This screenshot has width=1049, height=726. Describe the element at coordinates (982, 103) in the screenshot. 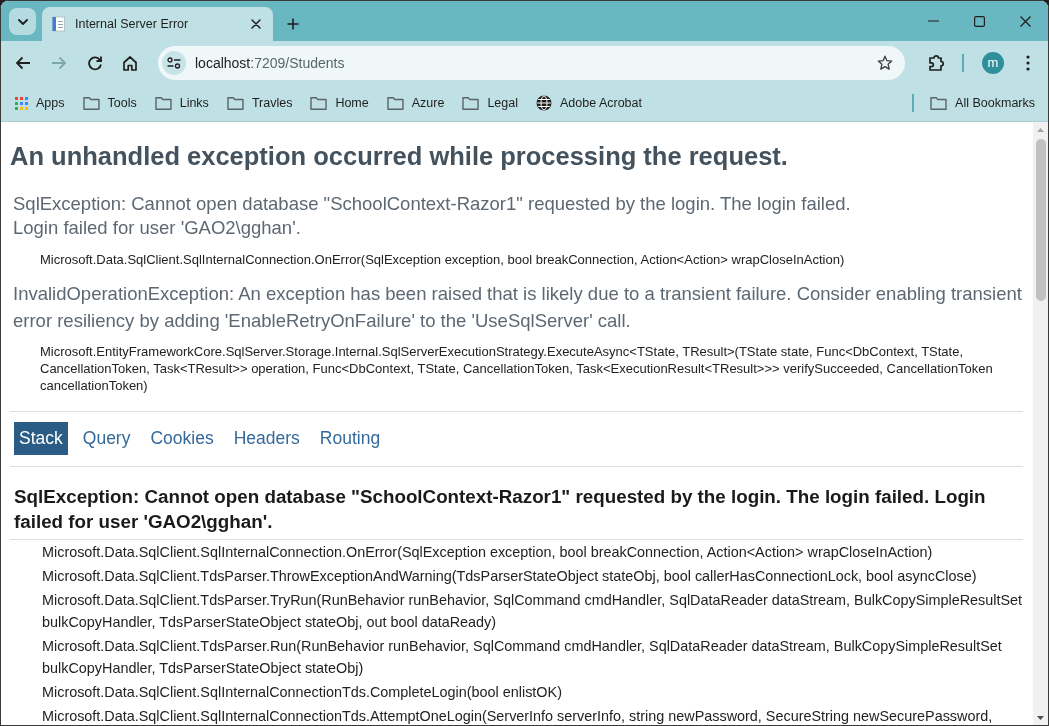

I see `all-bookmarks-button: All Bookmarks` at that location.